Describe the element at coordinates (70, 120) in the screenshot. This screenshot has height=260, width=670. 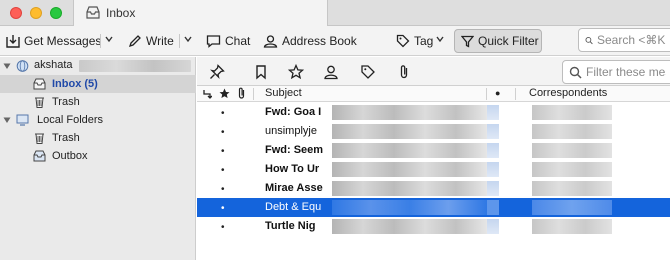
I see `local-folders-label: Local Folders` at that location.